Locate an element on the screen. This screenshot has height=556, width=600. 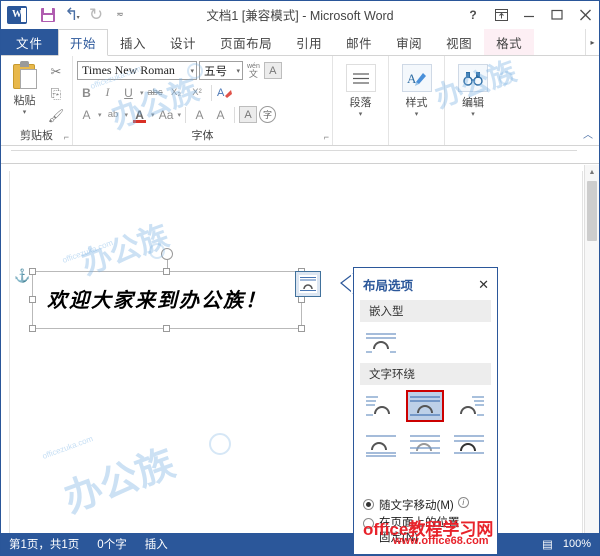
redo-icon: ↻ is located at coordinates (96, 15).